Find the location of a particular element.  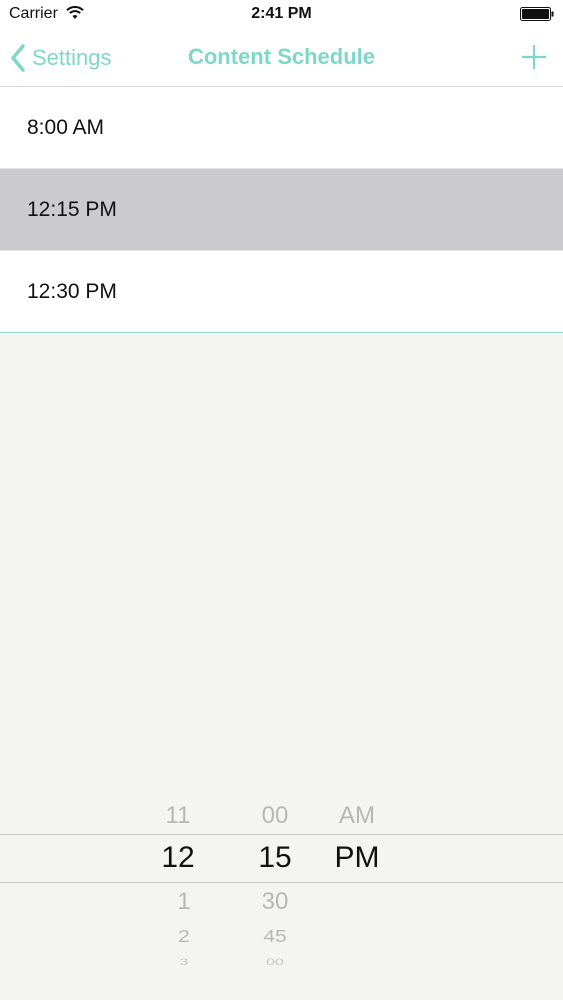

schedule-item-label: 12:15 PM is located at coordinates (72, 209).